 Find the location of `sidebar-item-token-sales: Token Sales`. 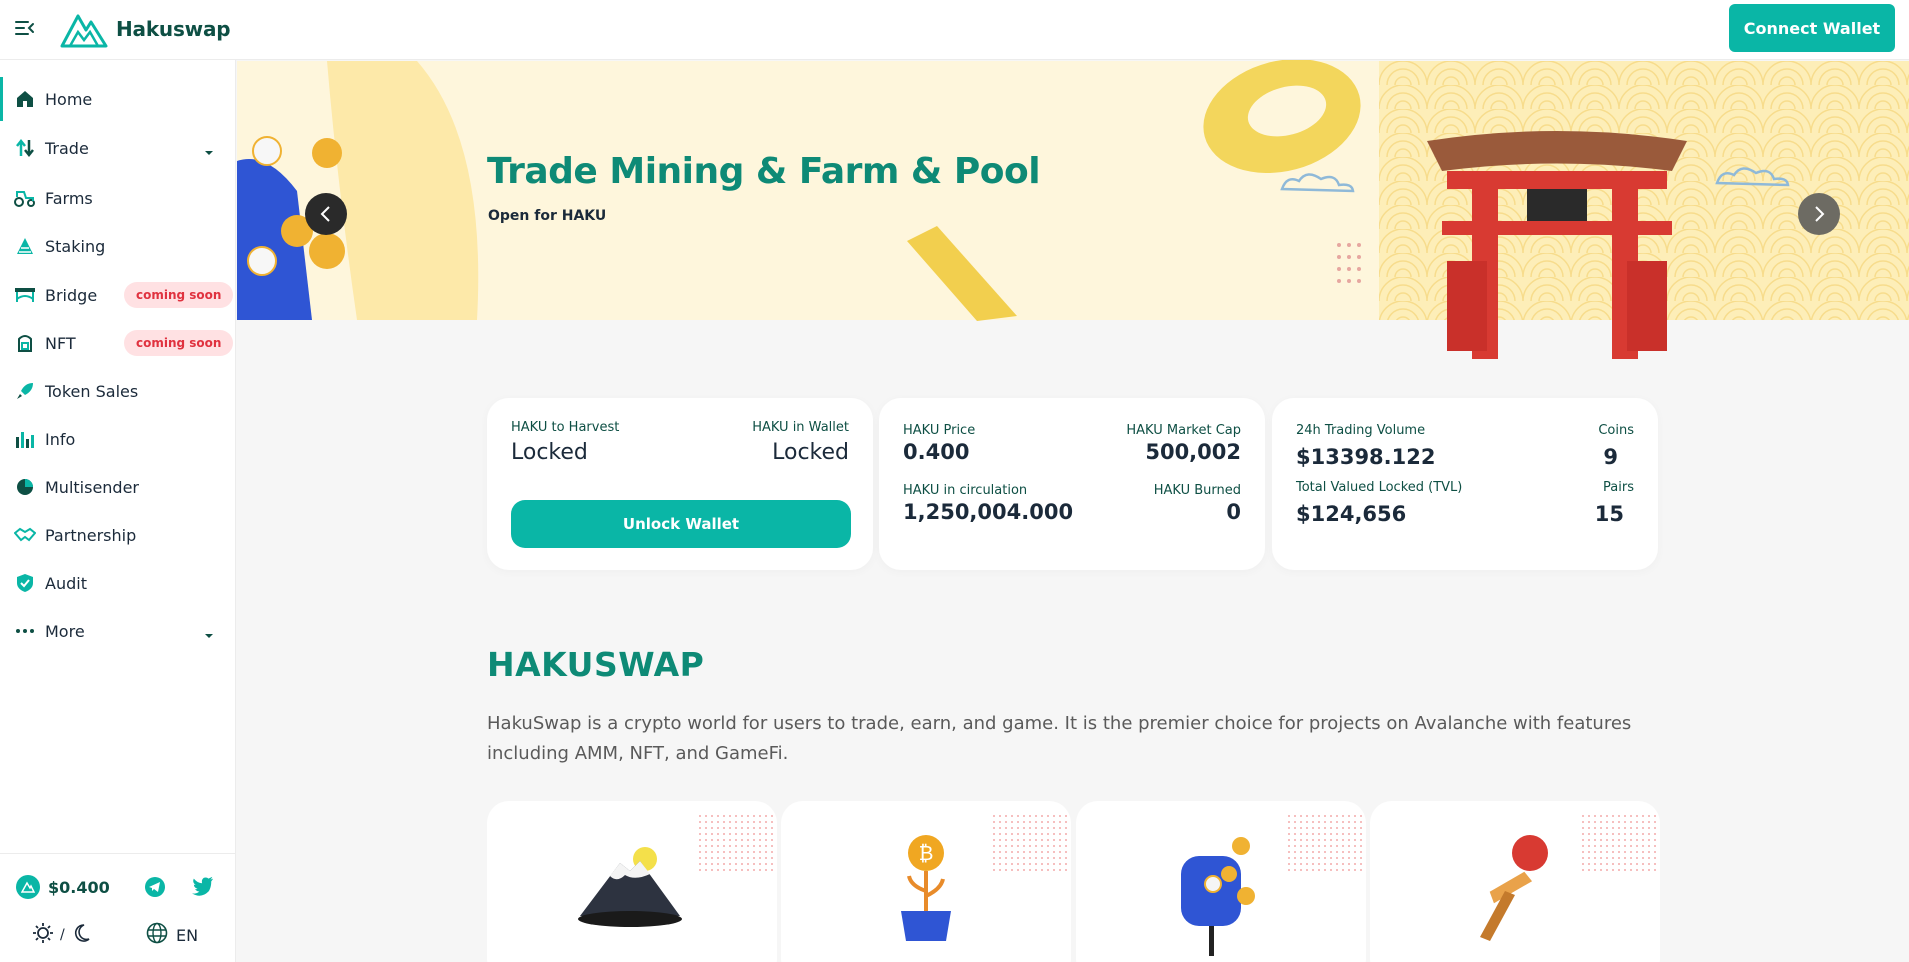

sidebar-item-token-sales: Token Sales is located at coordinates (118, 391).